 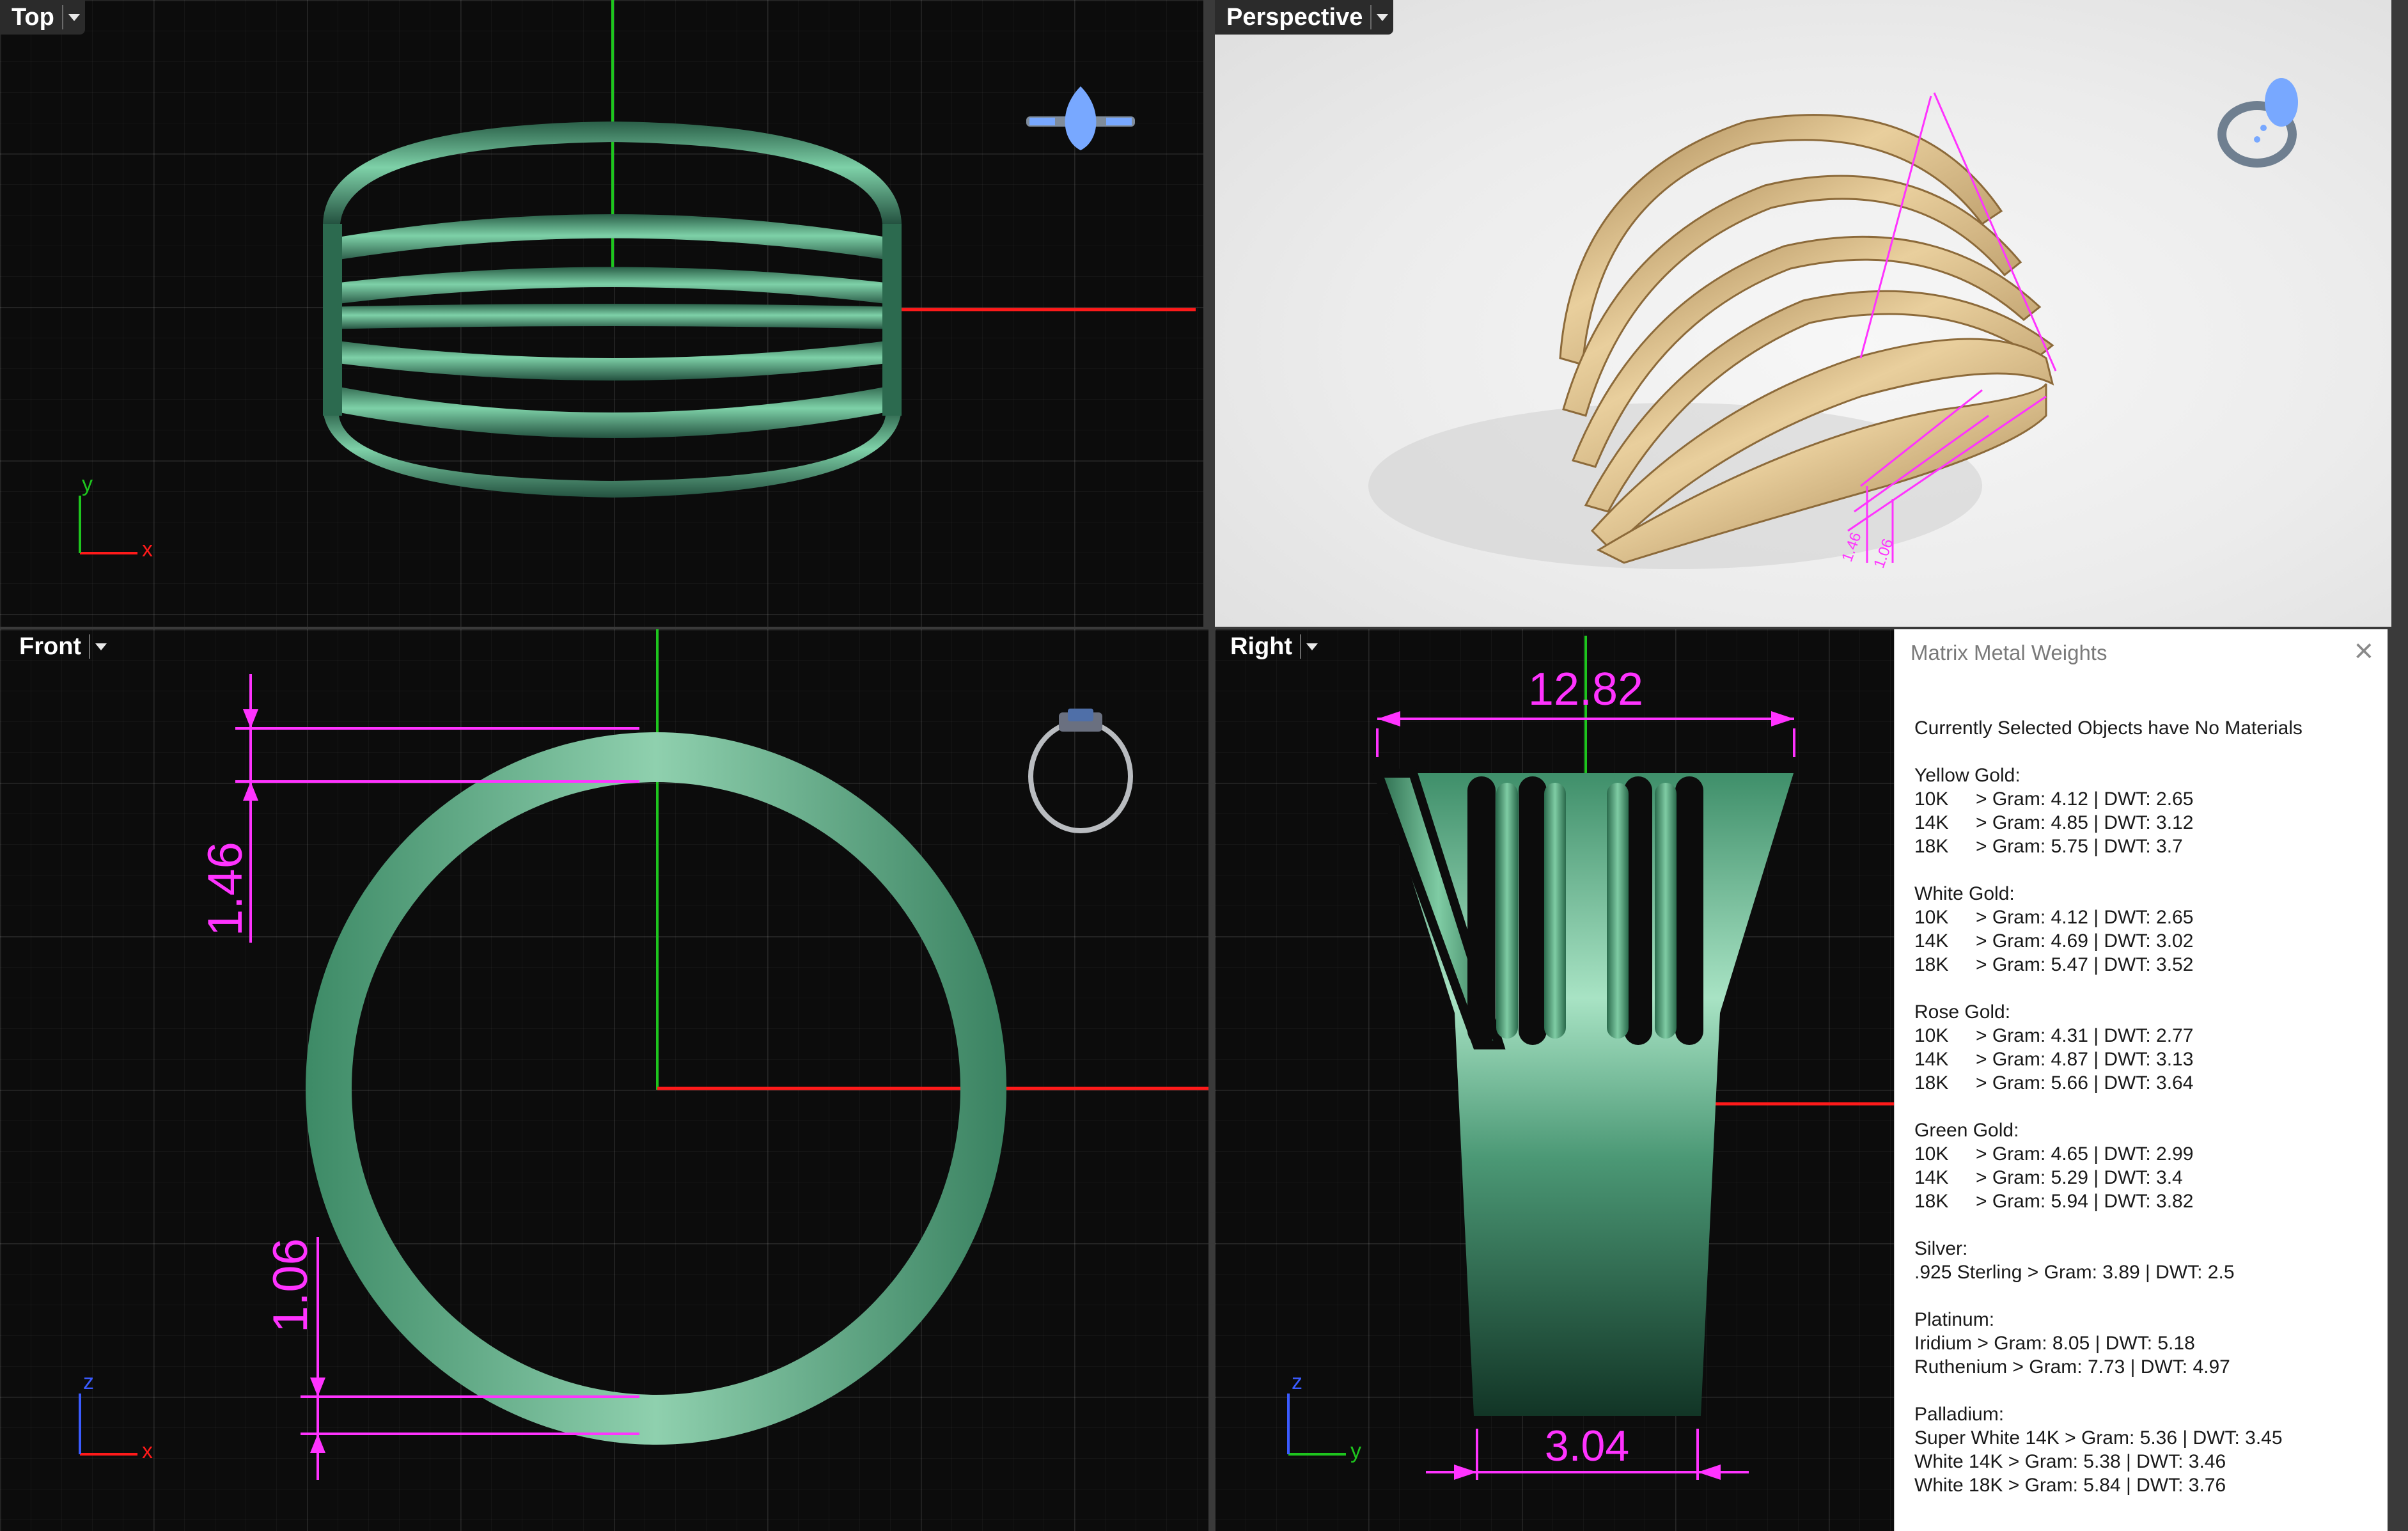 What do you see at coordinates (1582, 1093) in the screenshot?
I see `ring-model-right` at bounding box center [1582, 1093].